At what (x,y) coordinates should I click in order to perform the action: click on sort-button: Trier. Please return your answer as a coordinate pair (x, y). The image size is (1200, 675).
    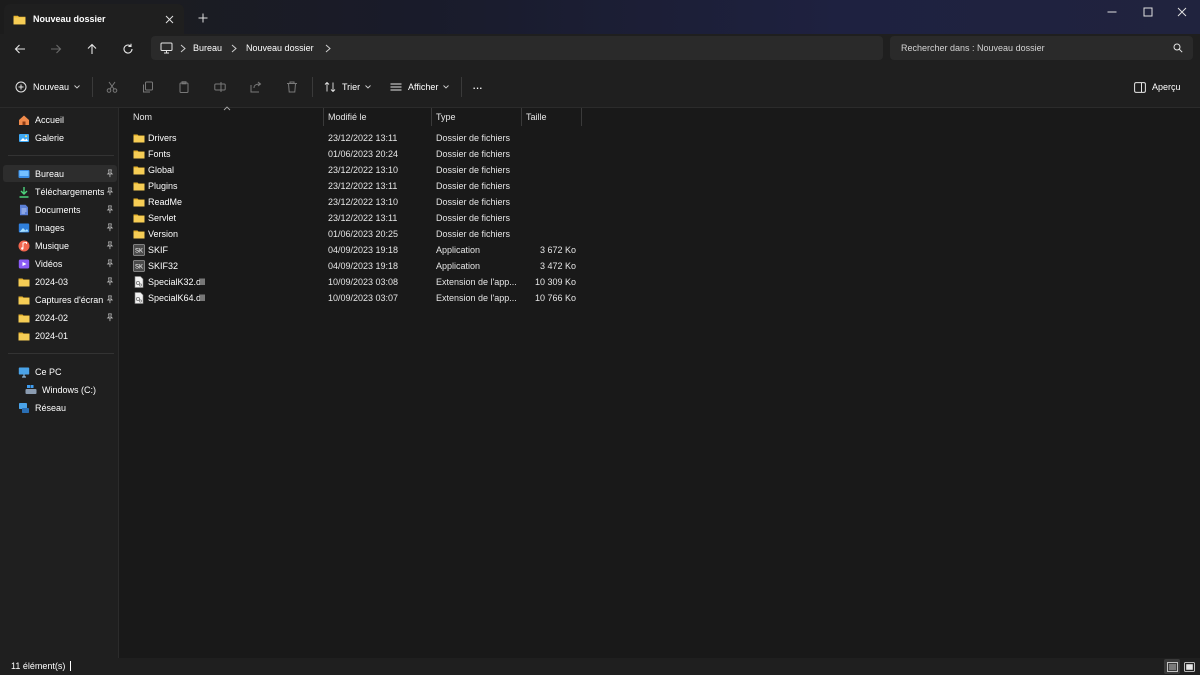
    Looking at the image, I should click on (347, 87).